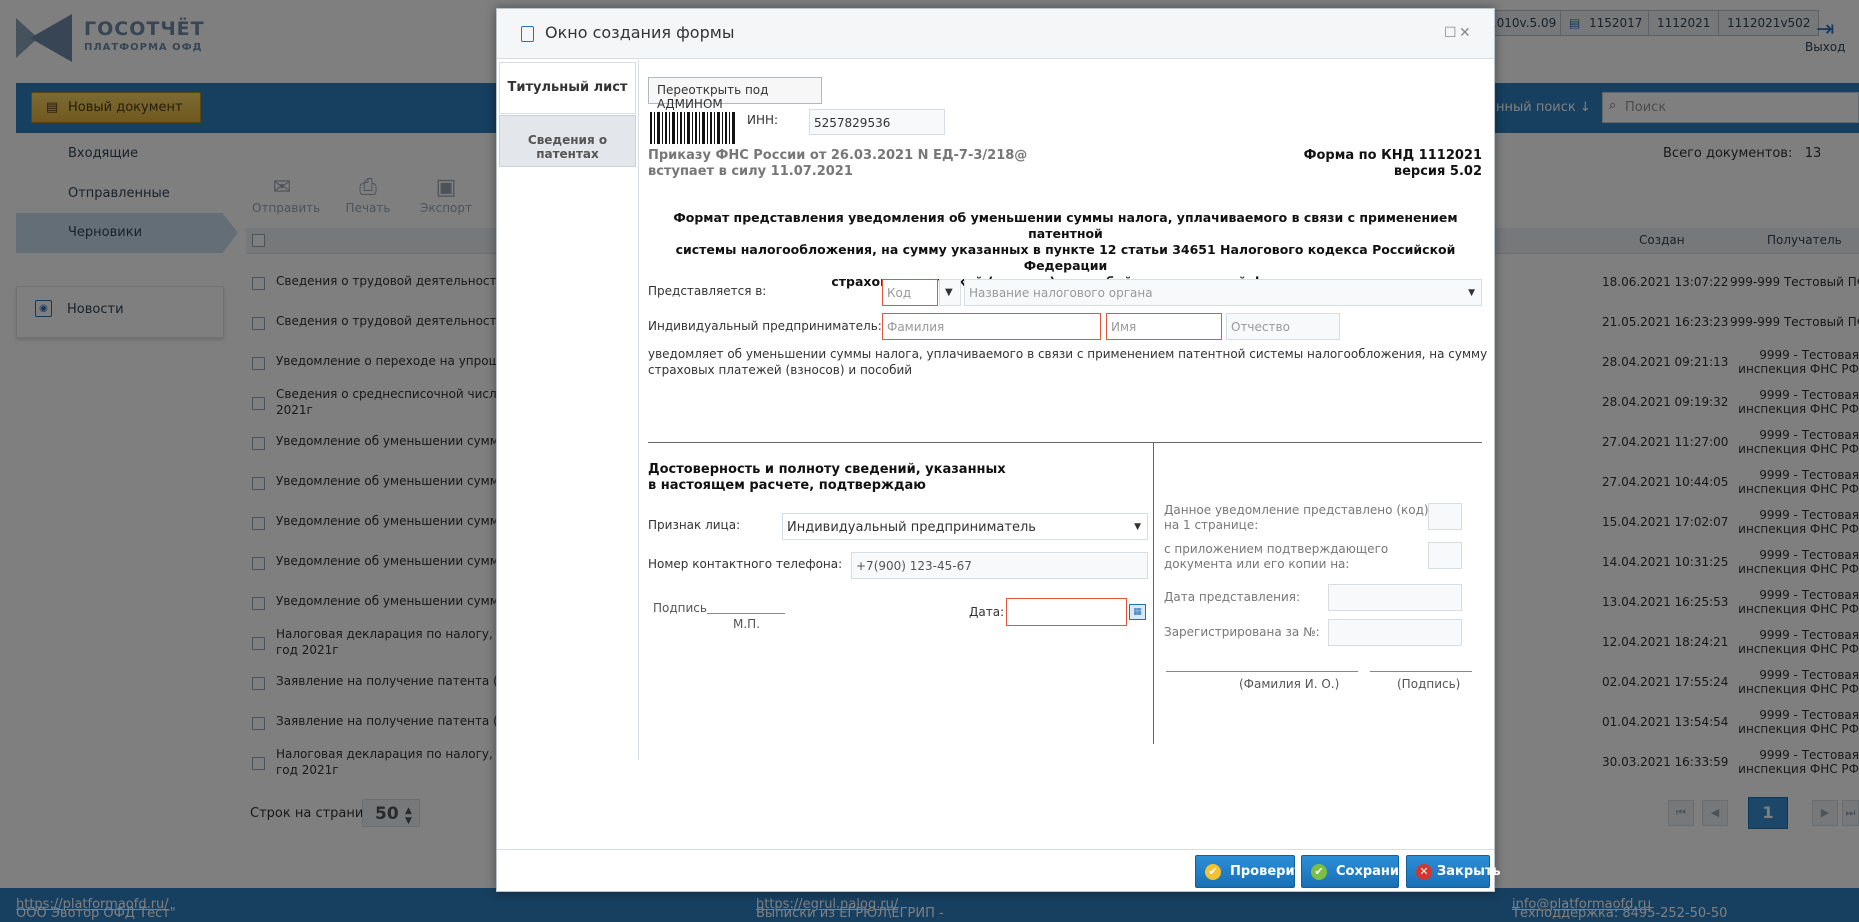 The image size is (1859, 922). I want to click on document-icon, so click(527, 34).